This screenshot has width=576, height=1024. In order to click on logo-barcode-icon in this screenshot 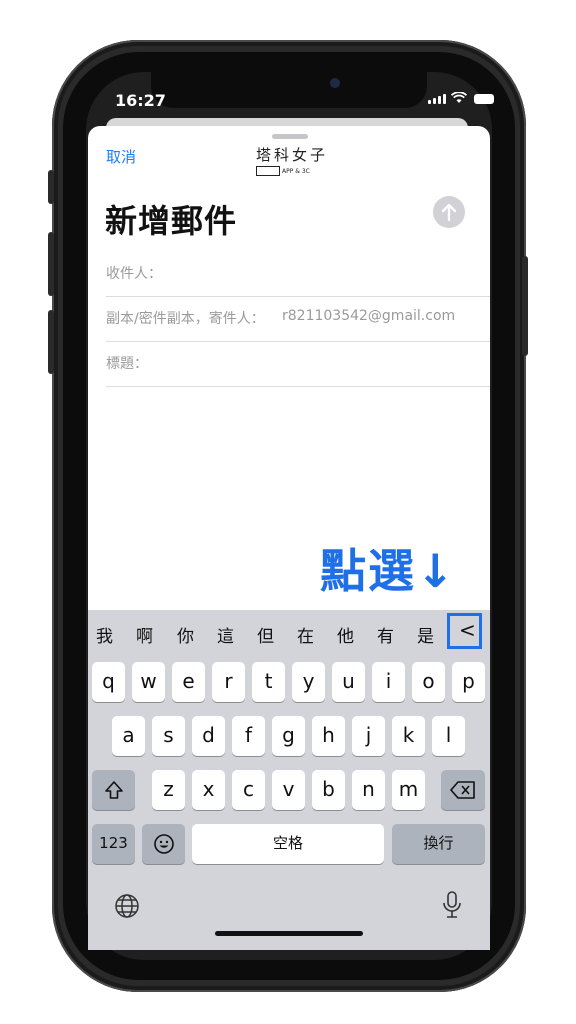, I will do `click(268, 171)`.